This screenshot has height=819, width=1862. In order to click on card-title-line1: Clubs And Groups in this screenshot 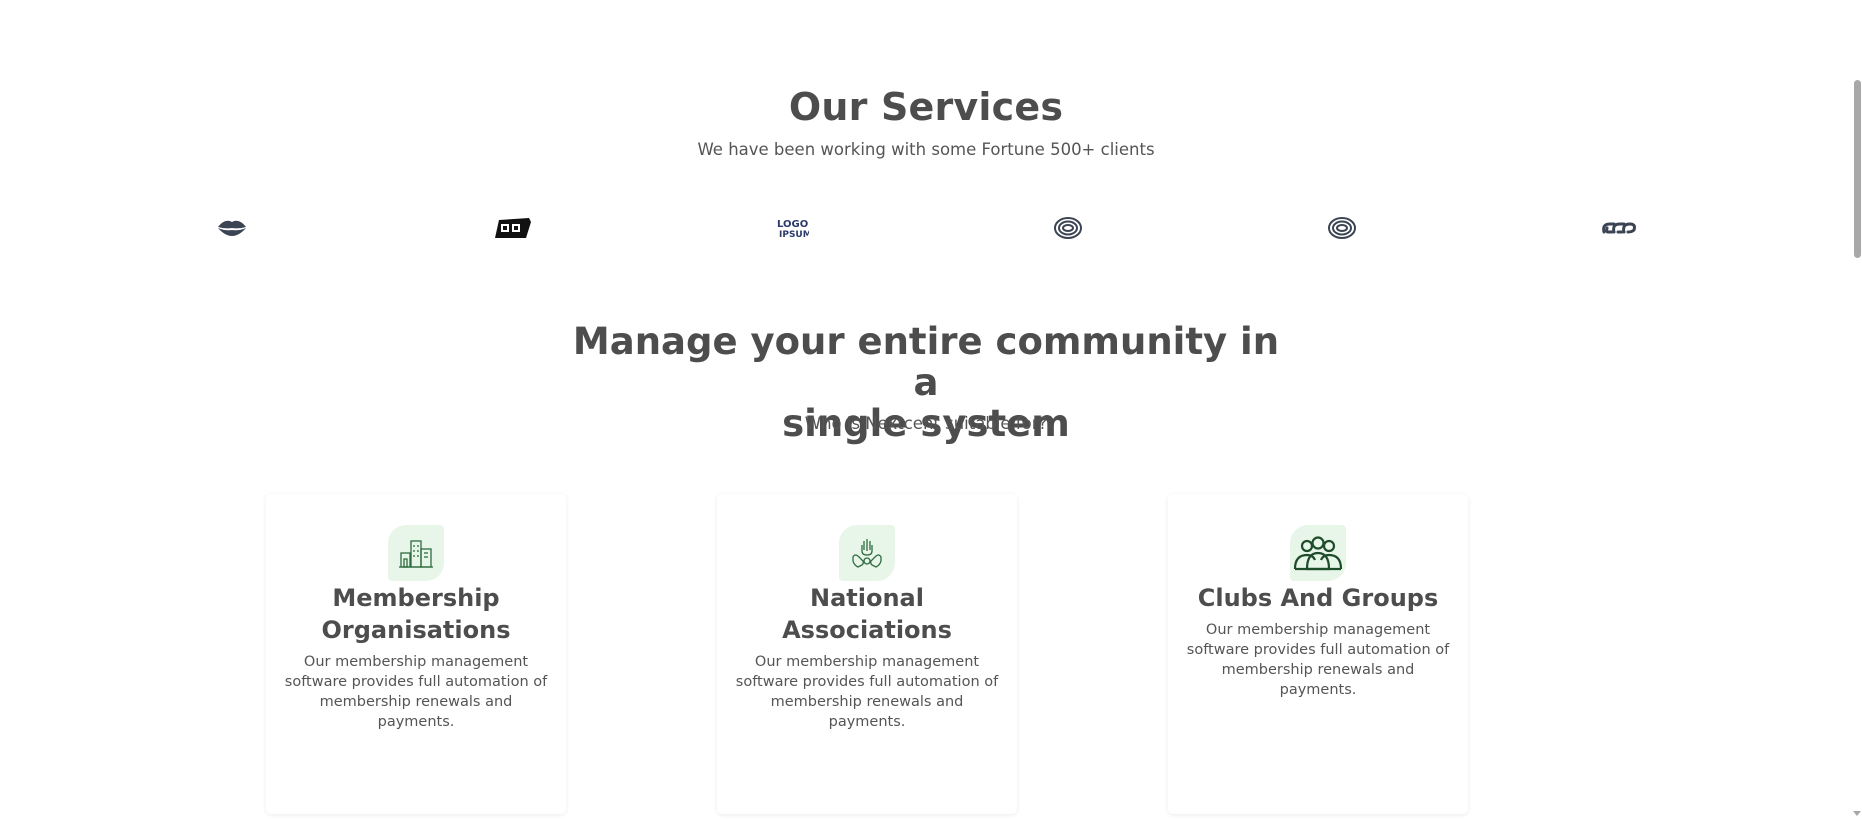, I will do `click(1318, 598)`.